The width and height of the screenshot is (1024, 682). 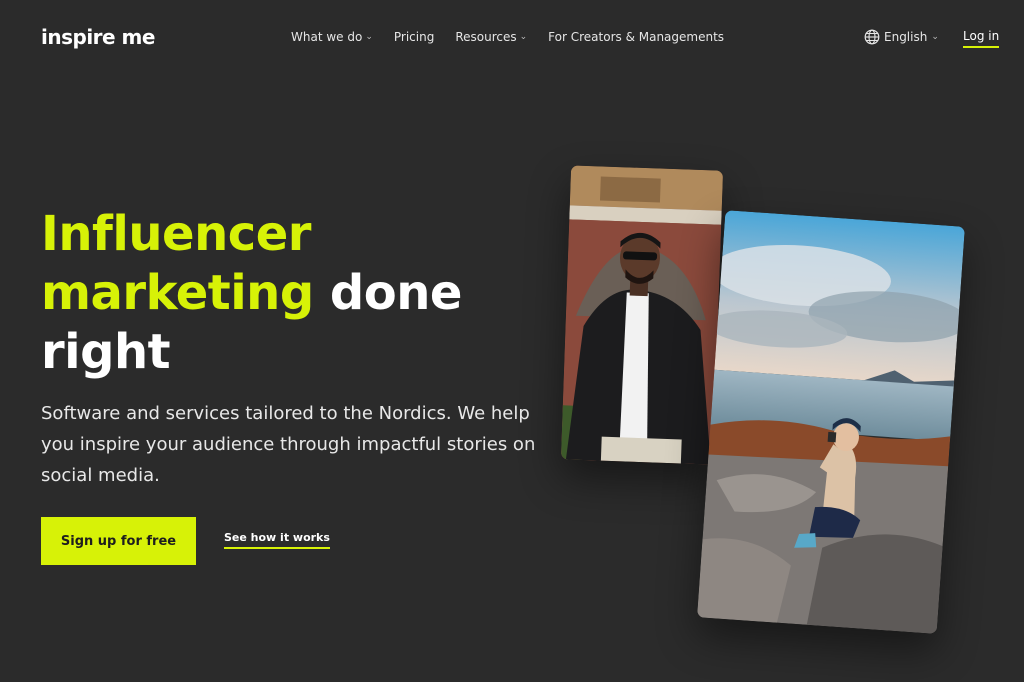 What do you see at coordinates (98, 37) in the screenshot?
I see `logo: inspire me` at bounding box center [98, 37].